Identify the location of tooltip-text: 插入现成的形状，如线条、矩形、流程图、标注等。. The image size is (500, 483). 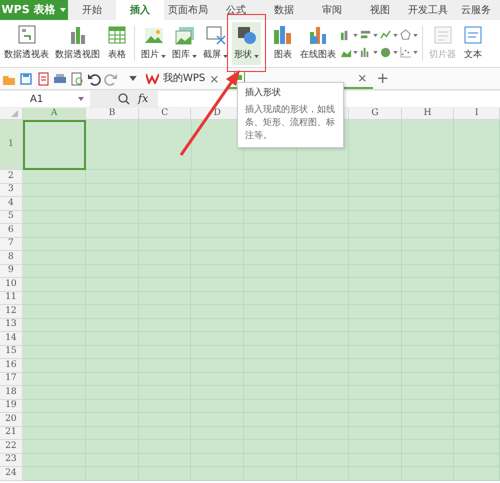
(290, 124).